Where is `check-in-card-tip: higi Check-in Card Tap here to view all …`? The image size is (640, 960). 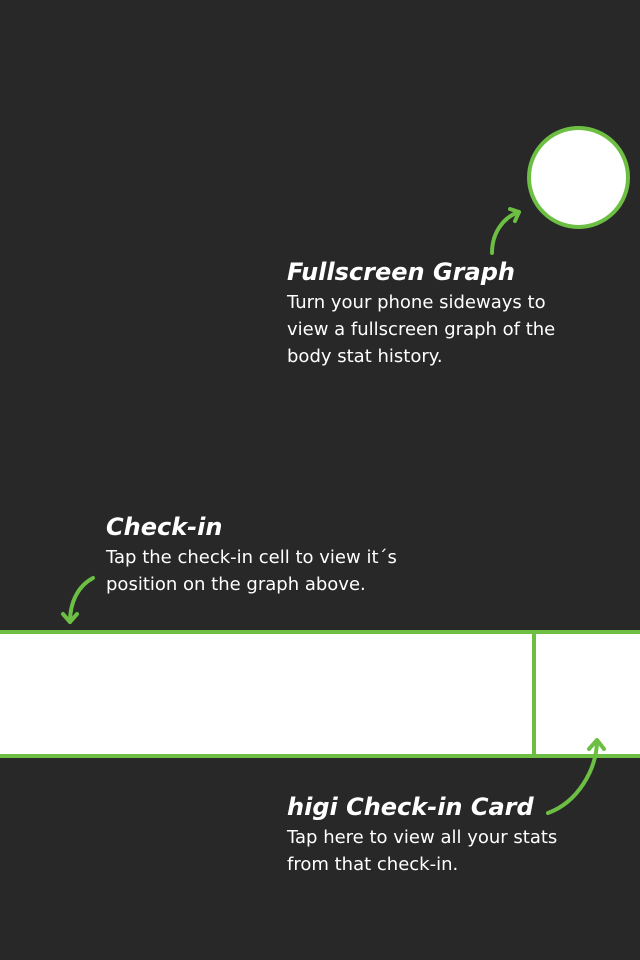
check-in-card-tip: higi Check-in Card Tap here to view all … is located at coordinates (437, 835).